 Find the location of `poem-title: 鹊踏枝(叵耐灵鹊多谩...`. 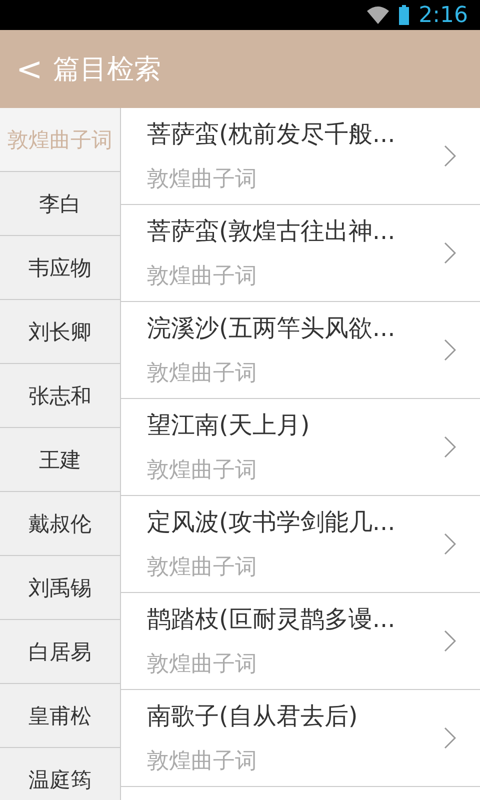

poem-title: 鹊踏枝(叵耐灵鹊多谩... is located at coordinates (271, 619).